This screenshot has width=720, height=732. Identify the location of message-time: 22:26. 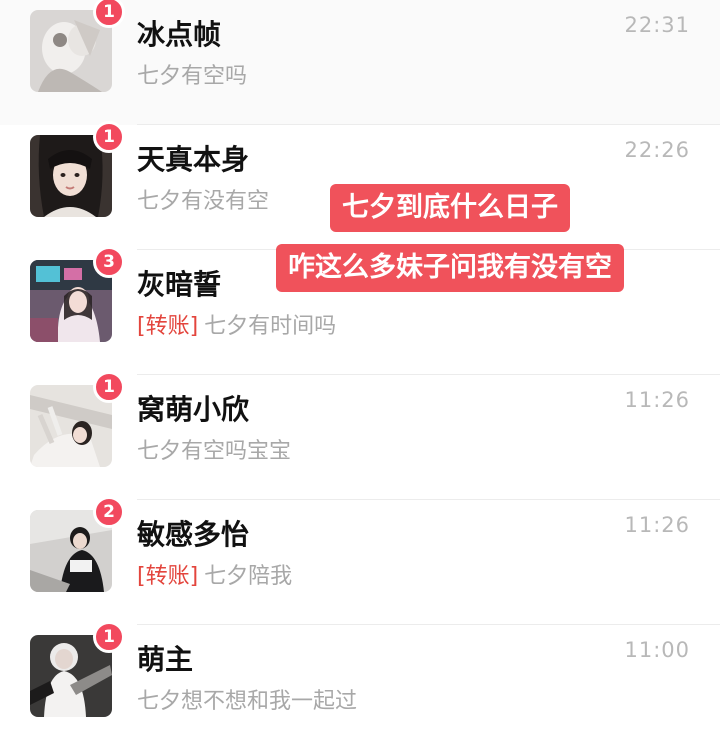
(657, 150).